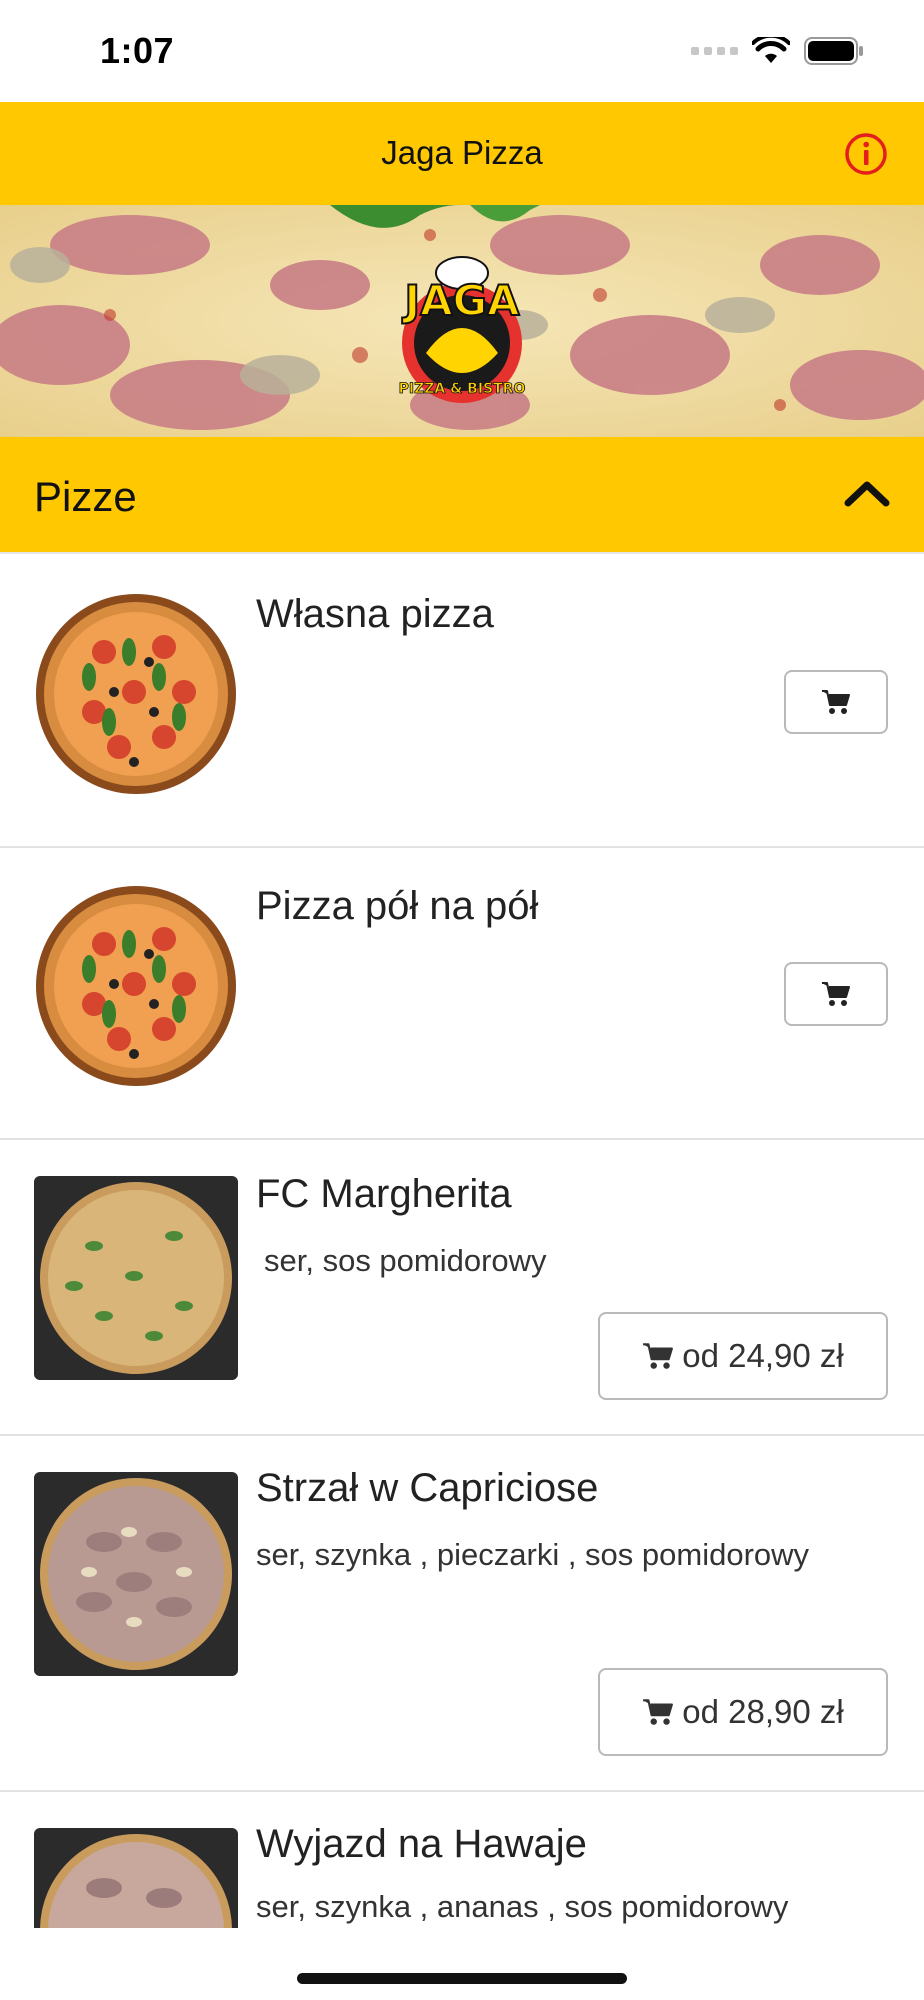 The image size is (924, 2000). What do you see at coordinates (462, 51) in the screenshot?
I see `status-bar: 1:07` at bounding box center [462, 51].